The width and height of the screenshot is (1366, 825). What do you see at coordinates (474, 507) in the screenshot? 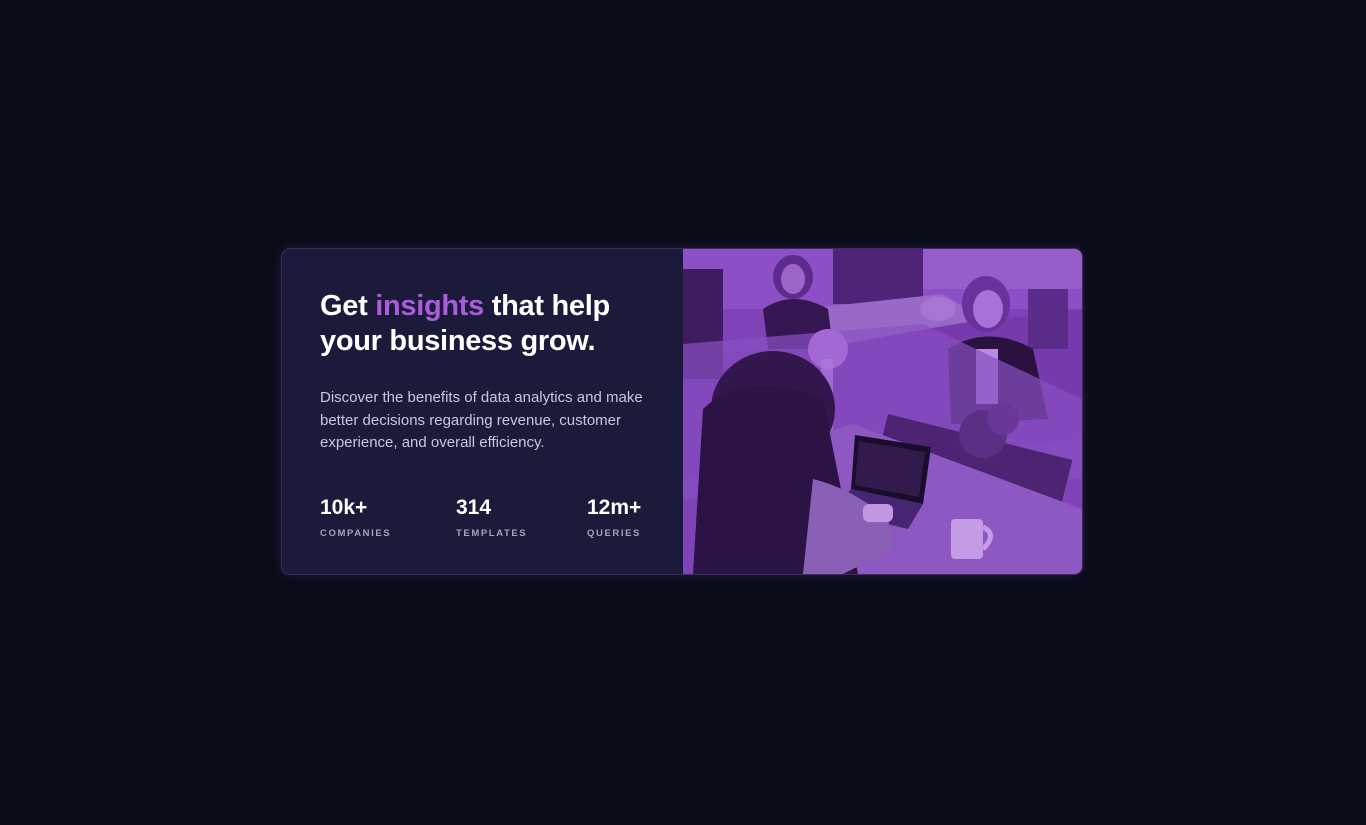
I see `stat-value: 314` at bounding box center [474, 507].